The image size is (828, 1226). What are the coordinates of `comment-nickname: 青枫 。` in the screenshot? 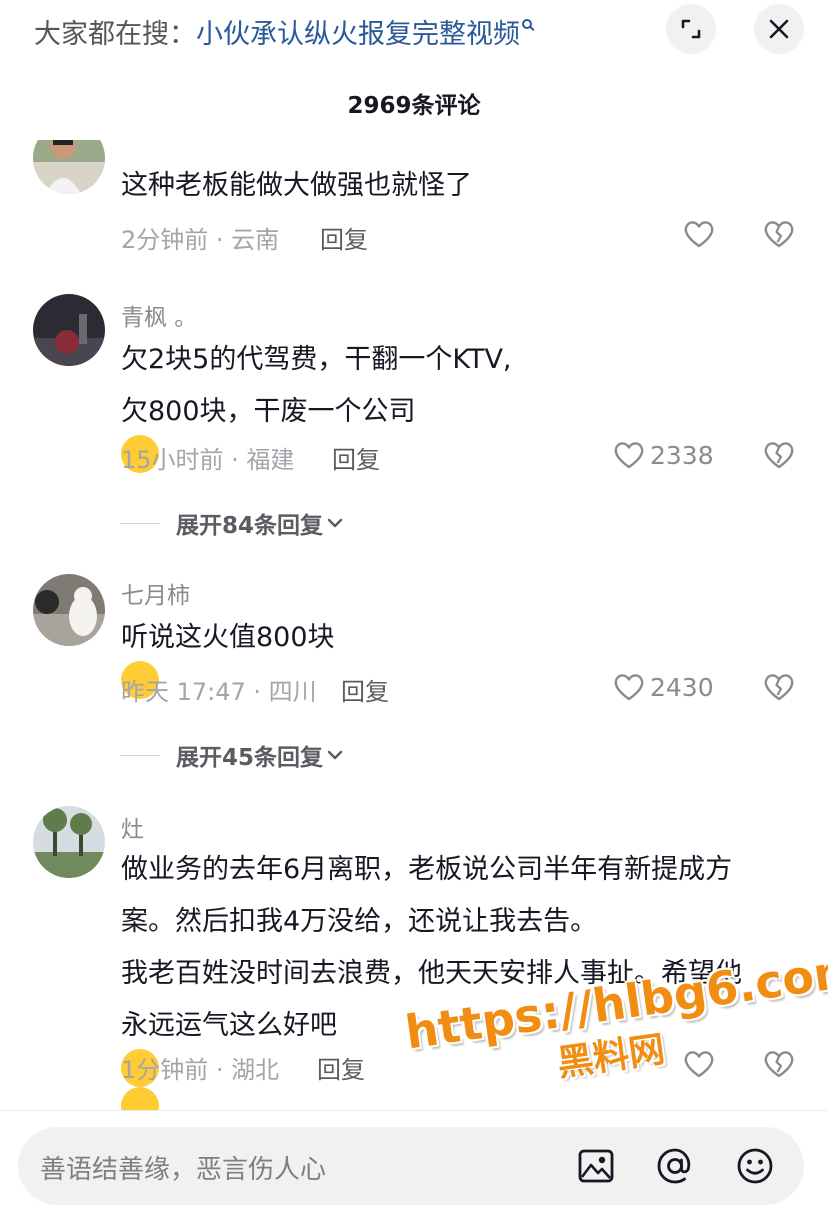 It's located at (159, 315).